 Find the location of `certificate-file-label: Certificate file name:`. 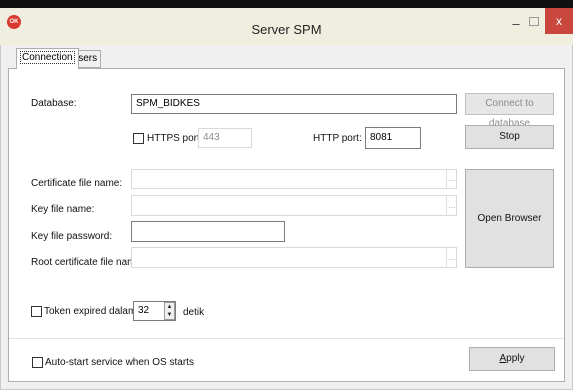

certificate-file-label: Certificate file name: is located at coordinates (77, 183).